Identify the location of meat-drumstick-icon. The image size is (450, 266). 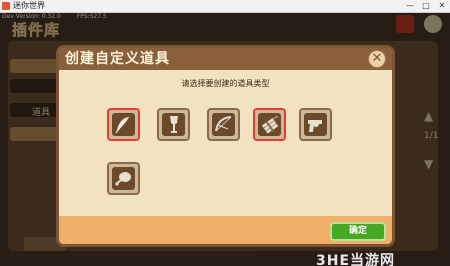
(123, 179).